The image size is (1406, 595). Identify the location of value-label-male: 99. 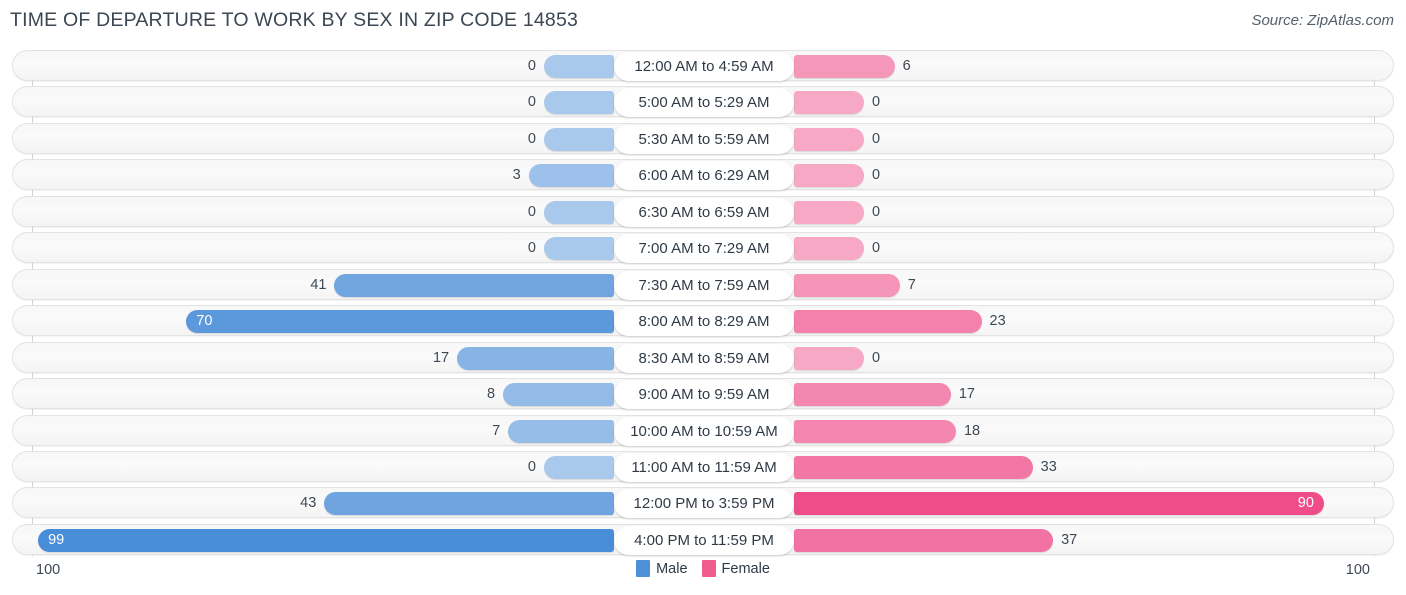
(56, 539).